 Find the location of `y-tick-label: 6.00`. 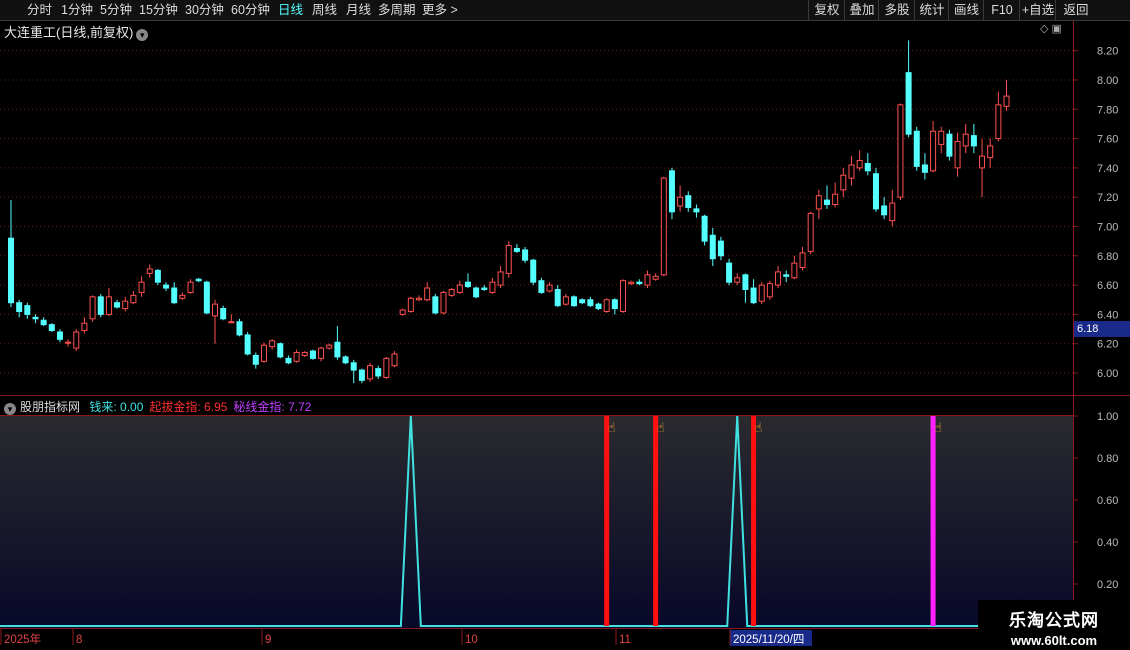

y-tick-label: 6.00 is located at coordinates (1107, 374).